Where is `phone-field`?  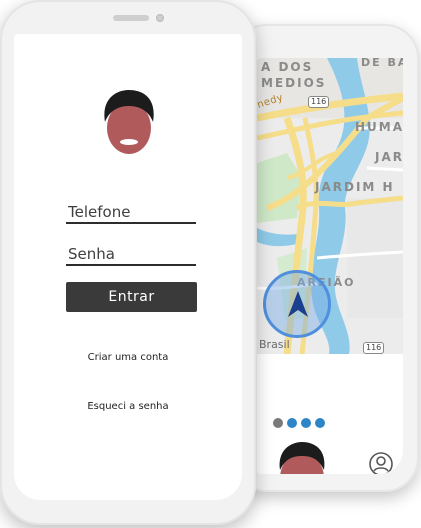
phone-field is located at coordinates (132, 213).